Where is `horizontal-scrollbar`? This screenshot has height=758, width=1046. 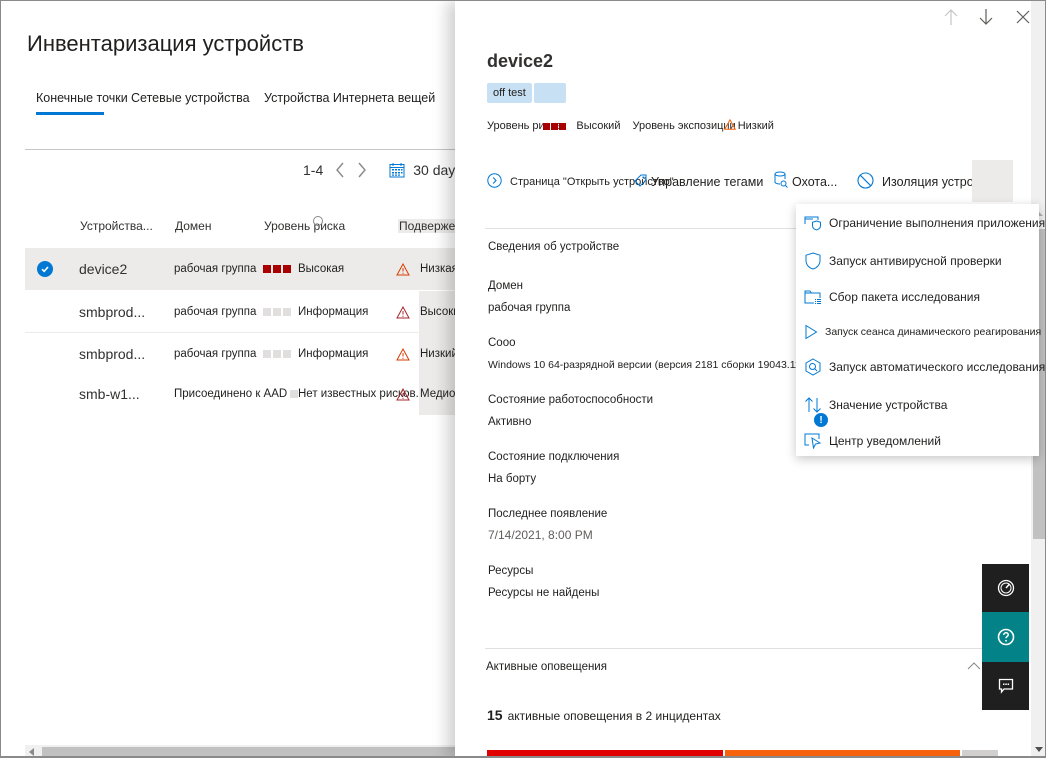
horizontal-scrollbar is located at coordinates (243, 750).